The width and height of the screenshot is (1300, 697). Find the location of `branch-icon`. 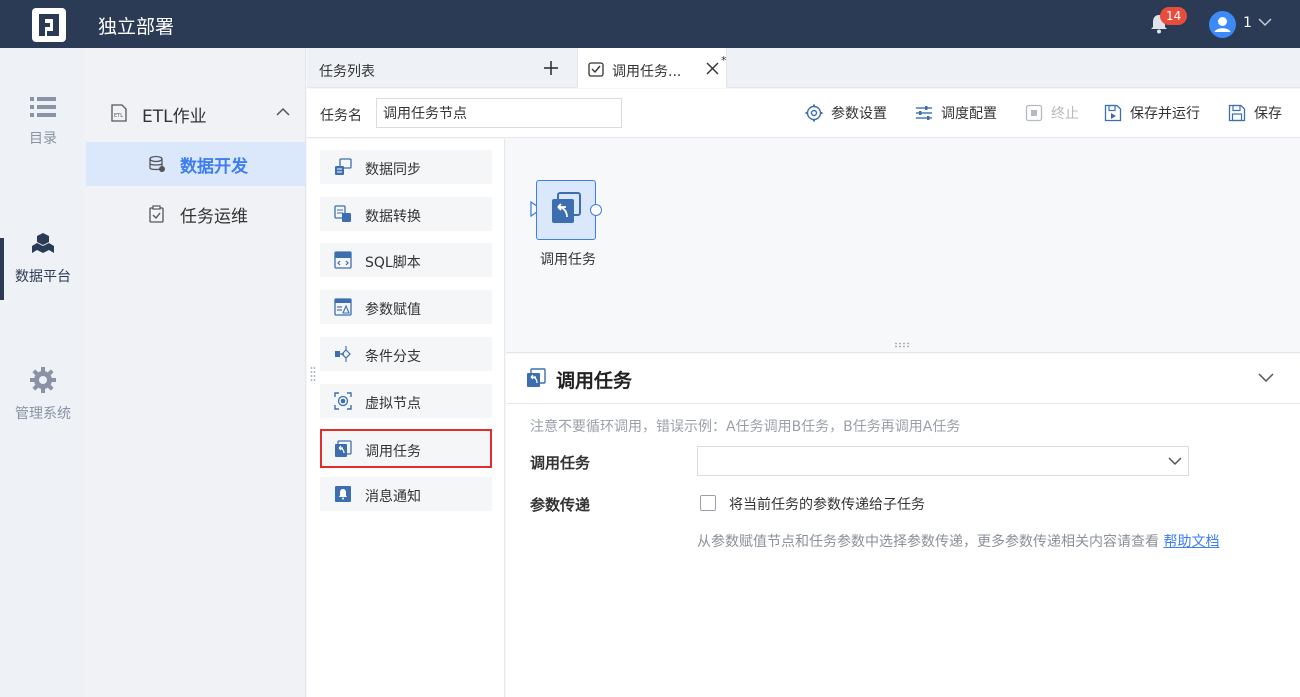

branch-icon is located at coordinates (343, 354).